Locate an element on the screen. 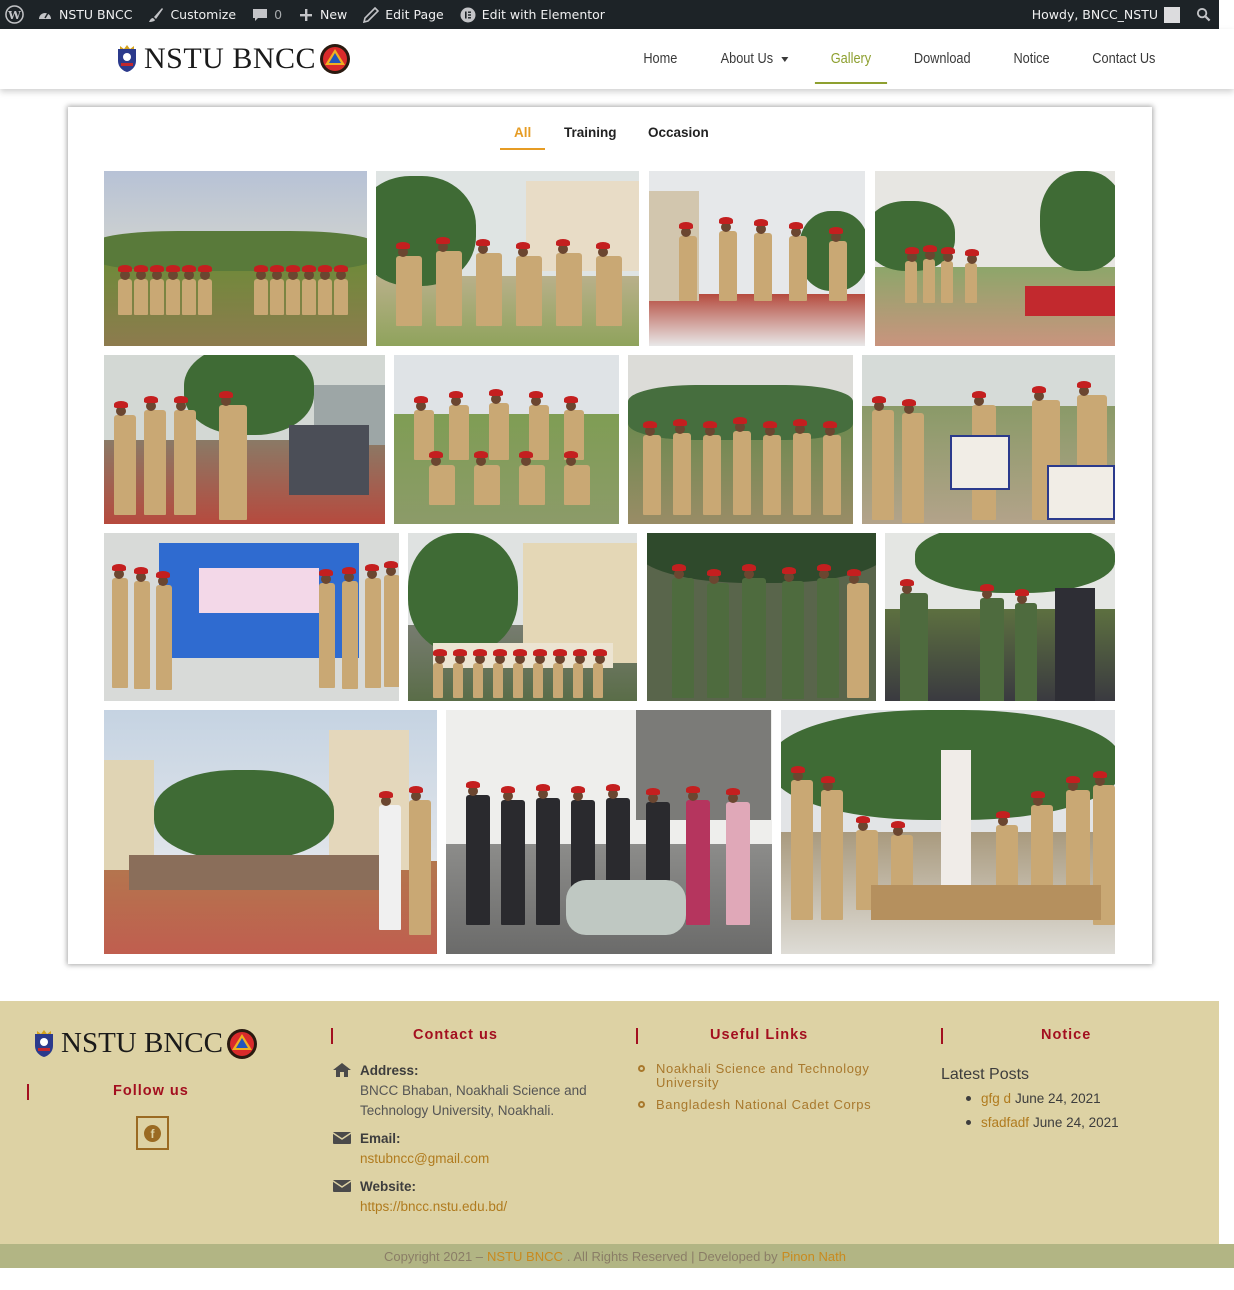  search-icon is located at coordinates (1203, 14).